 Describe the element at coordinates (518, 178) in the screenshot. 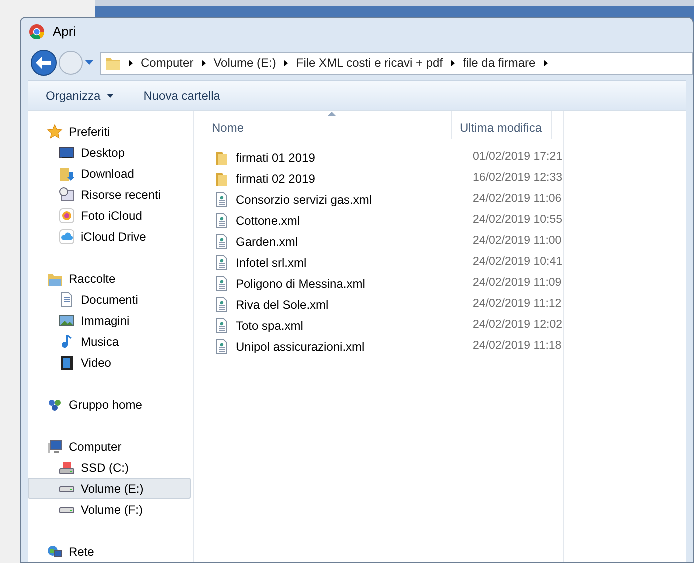

I see `date-cell-text: 16/02/2019 12:33` at that location.